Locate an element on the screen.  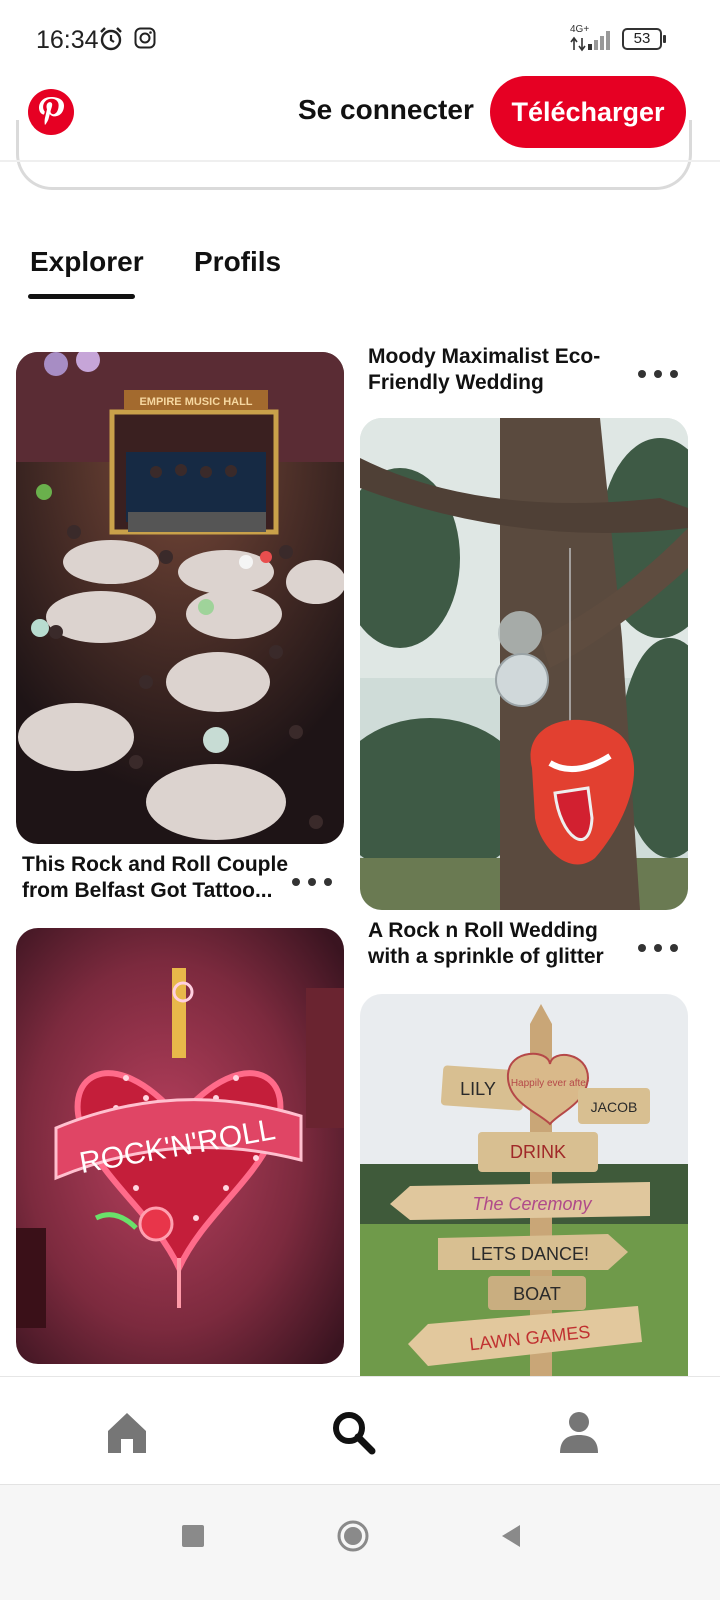
sign-happy: Happily ever after is located at coordinates (550, 1083).